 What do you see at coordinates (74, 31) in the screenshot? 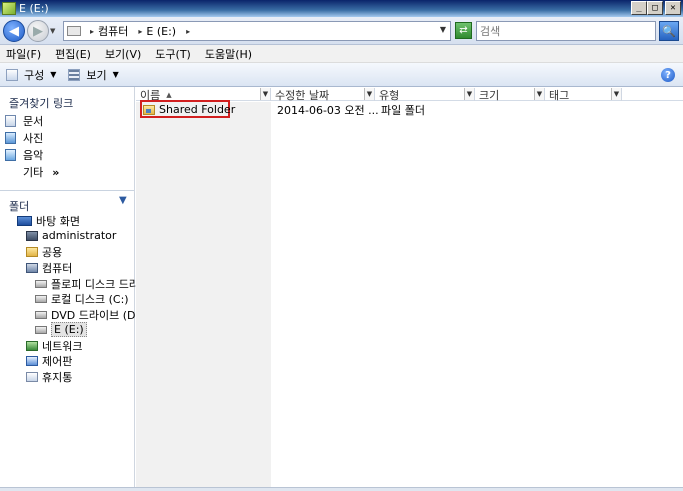
I see `computer-icon` at bounding box center [74, 31].